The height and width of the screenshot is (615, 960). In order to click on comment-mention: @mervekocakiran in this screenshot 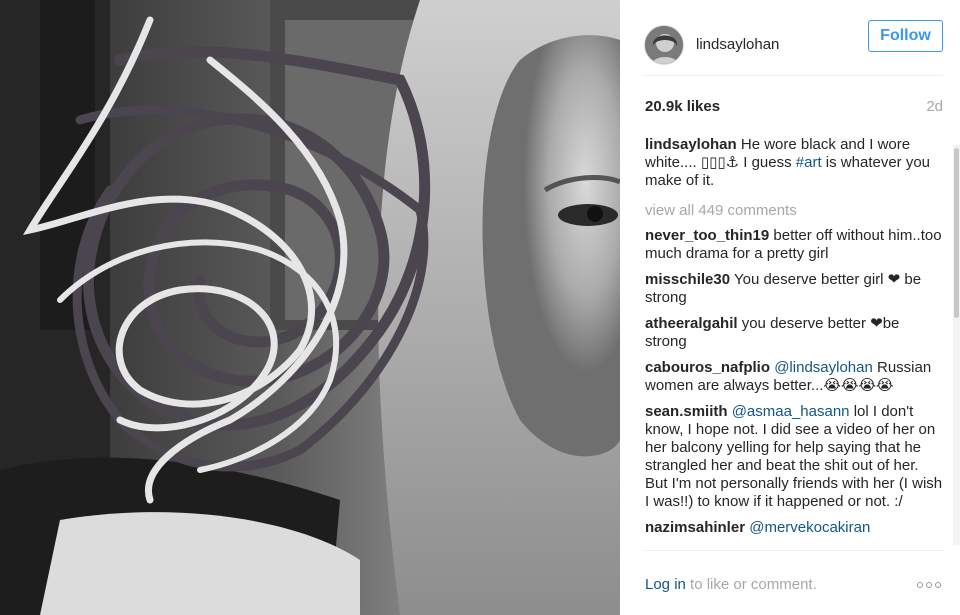, I will do `click(809, 527)`.